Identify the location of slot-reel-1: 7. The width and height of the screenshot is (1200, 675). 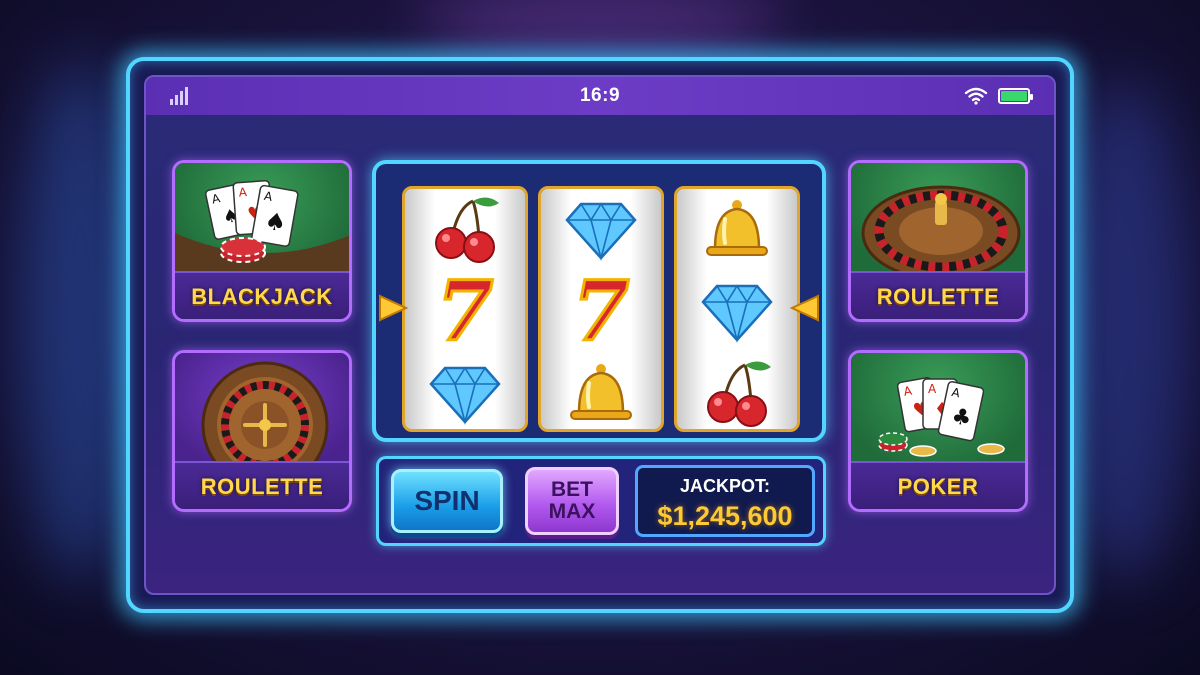
(465, 309).